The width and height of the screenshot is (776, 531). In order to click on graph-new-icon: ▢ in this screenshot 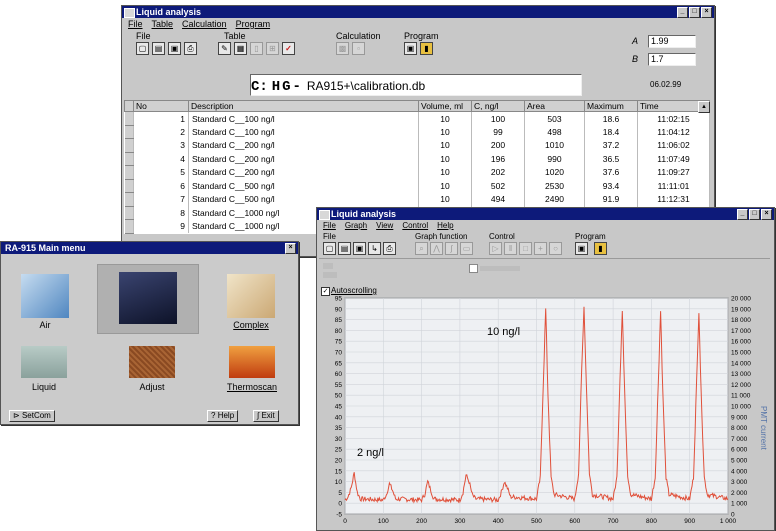, I will do `click(329, 248)`.